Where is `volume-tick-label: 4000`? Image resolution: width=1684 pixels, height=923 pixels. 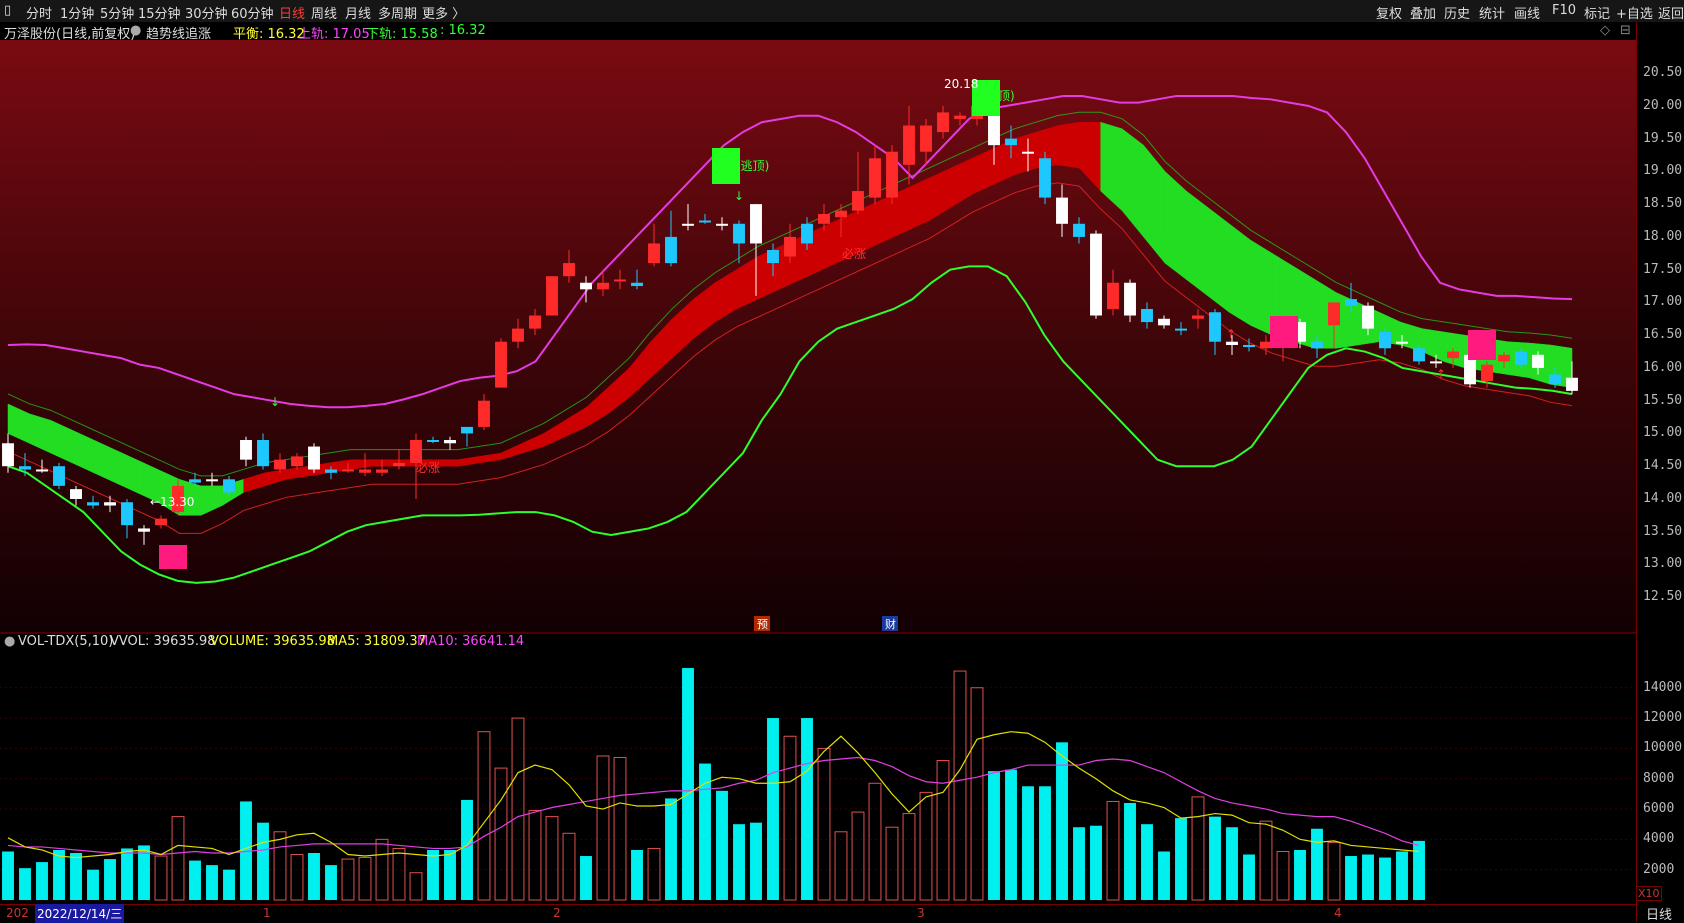
volume-tick-label: 4000 is located at coordinates (1659, 839).